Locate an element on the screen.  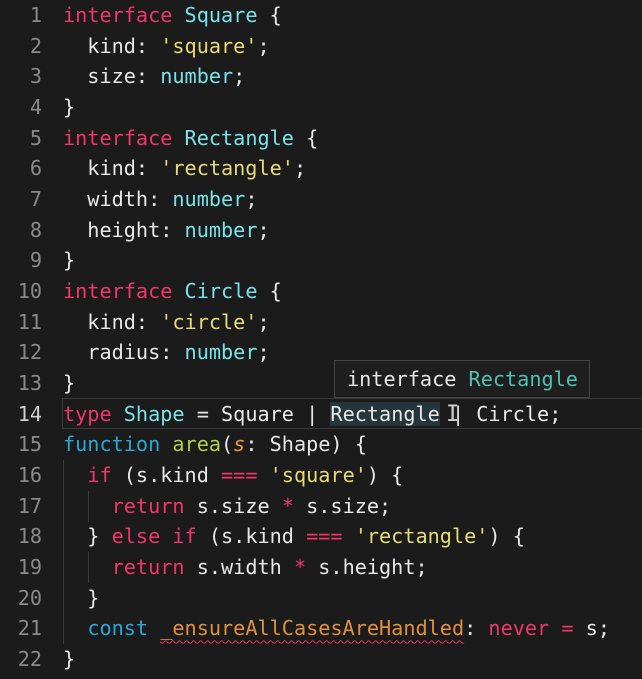
code-line: 4} is located at coordinates (321, 107).